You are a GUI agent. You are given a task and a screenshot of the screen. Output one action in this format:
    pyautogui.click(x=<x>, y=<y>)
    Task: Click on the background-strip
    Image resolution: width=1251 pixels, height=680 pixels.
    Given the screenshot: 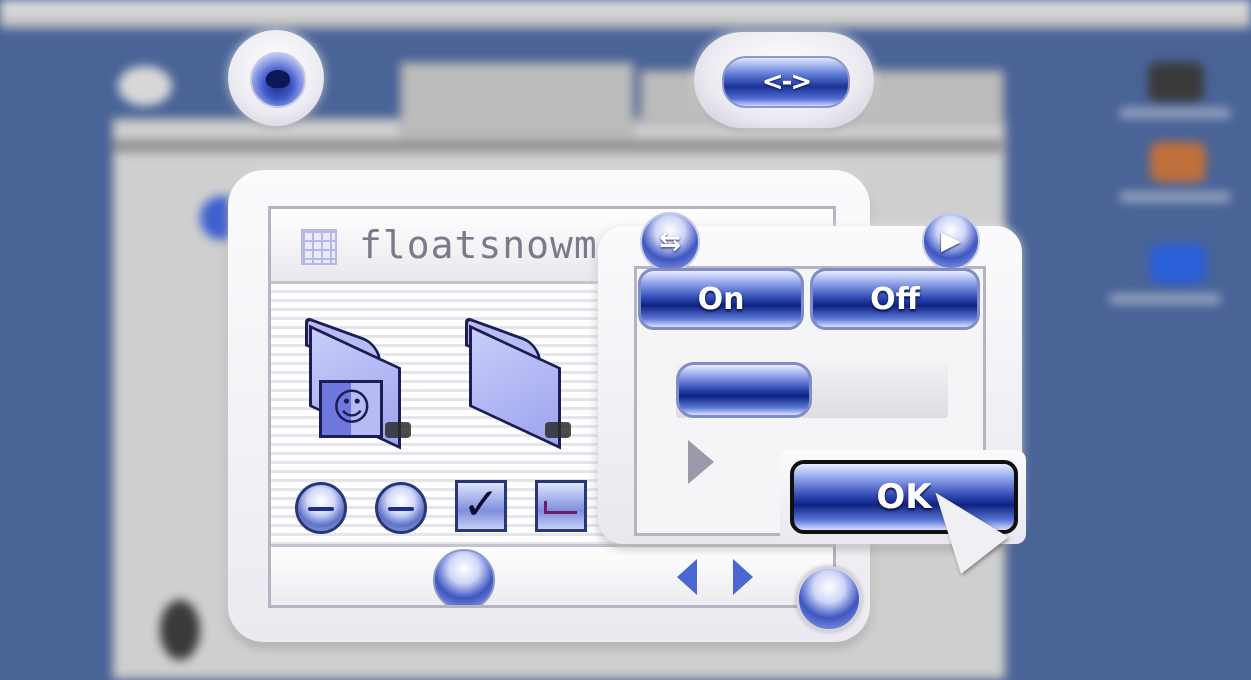 What is the action you would take?
    pyautogui.click(x=557, y=146)
    